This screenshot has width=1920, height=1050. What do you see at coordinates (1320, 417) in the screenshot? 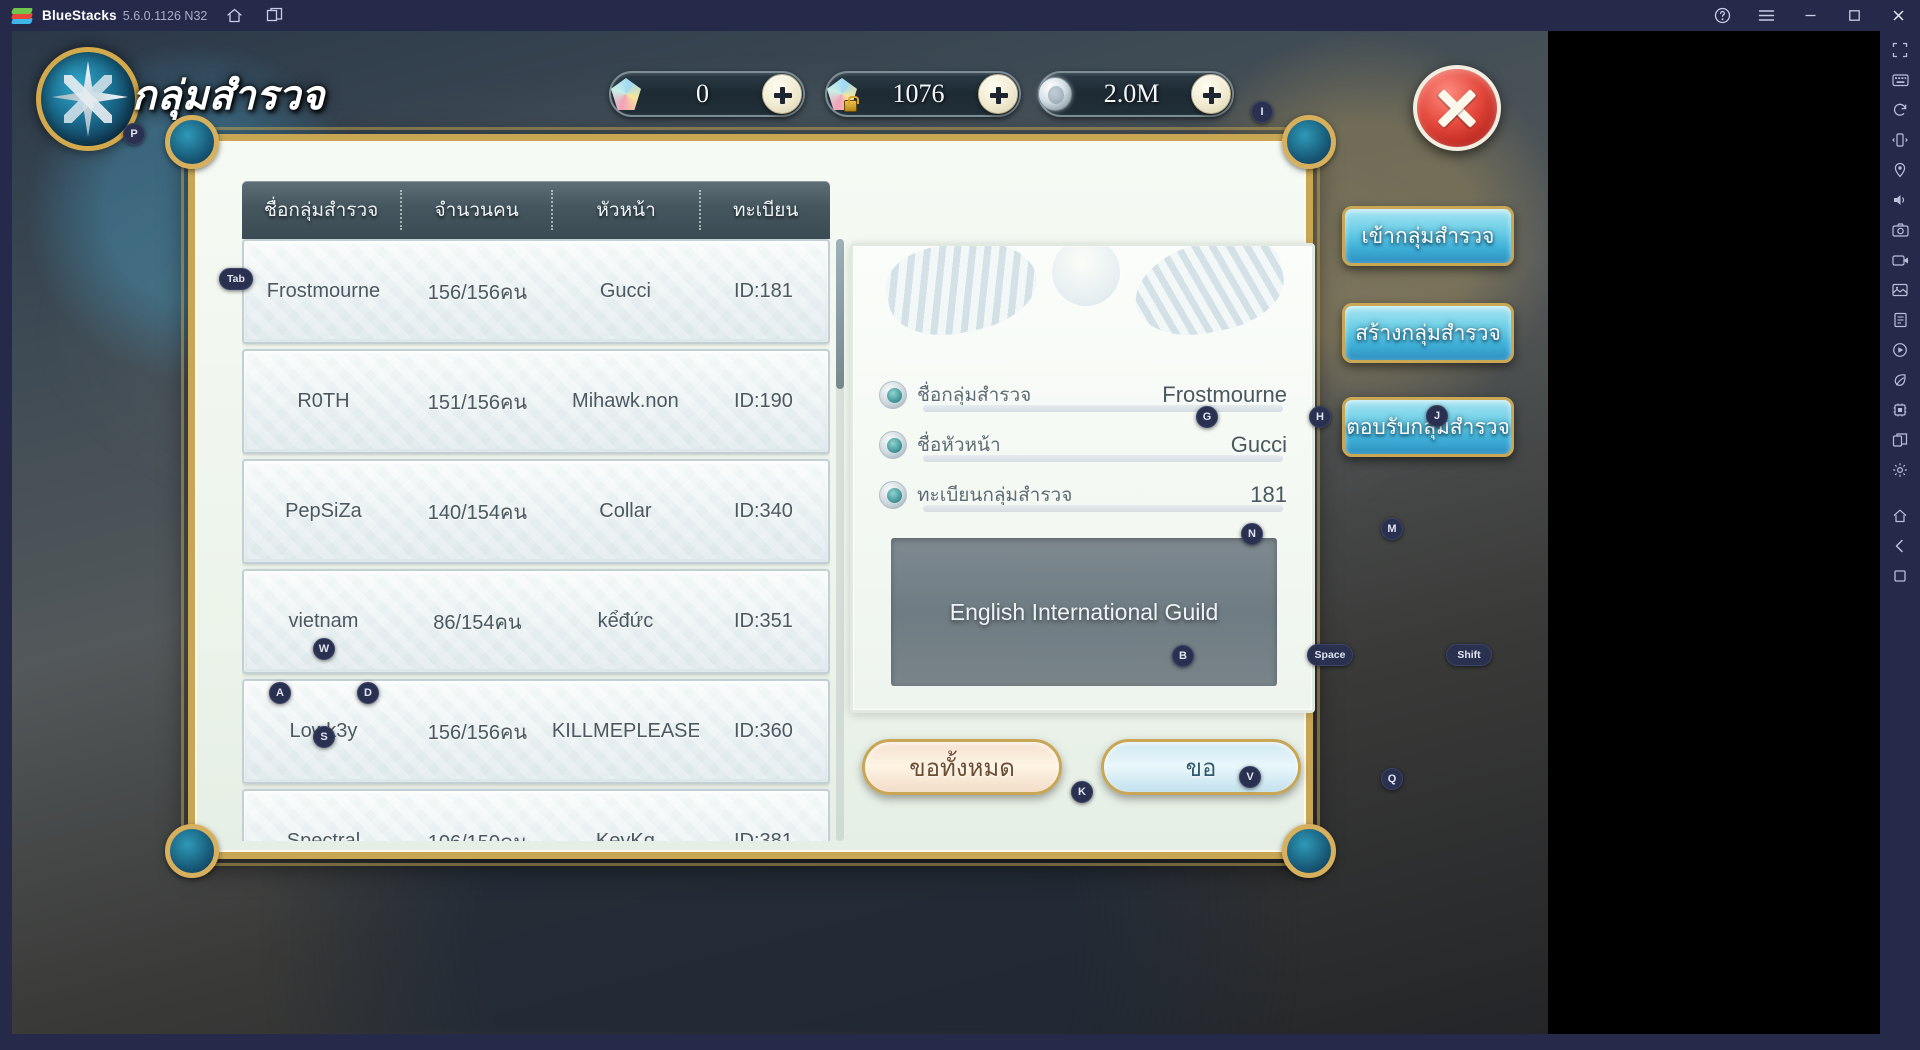
I see `keymap-badge-h: H` at bounding box center [1320, 417].